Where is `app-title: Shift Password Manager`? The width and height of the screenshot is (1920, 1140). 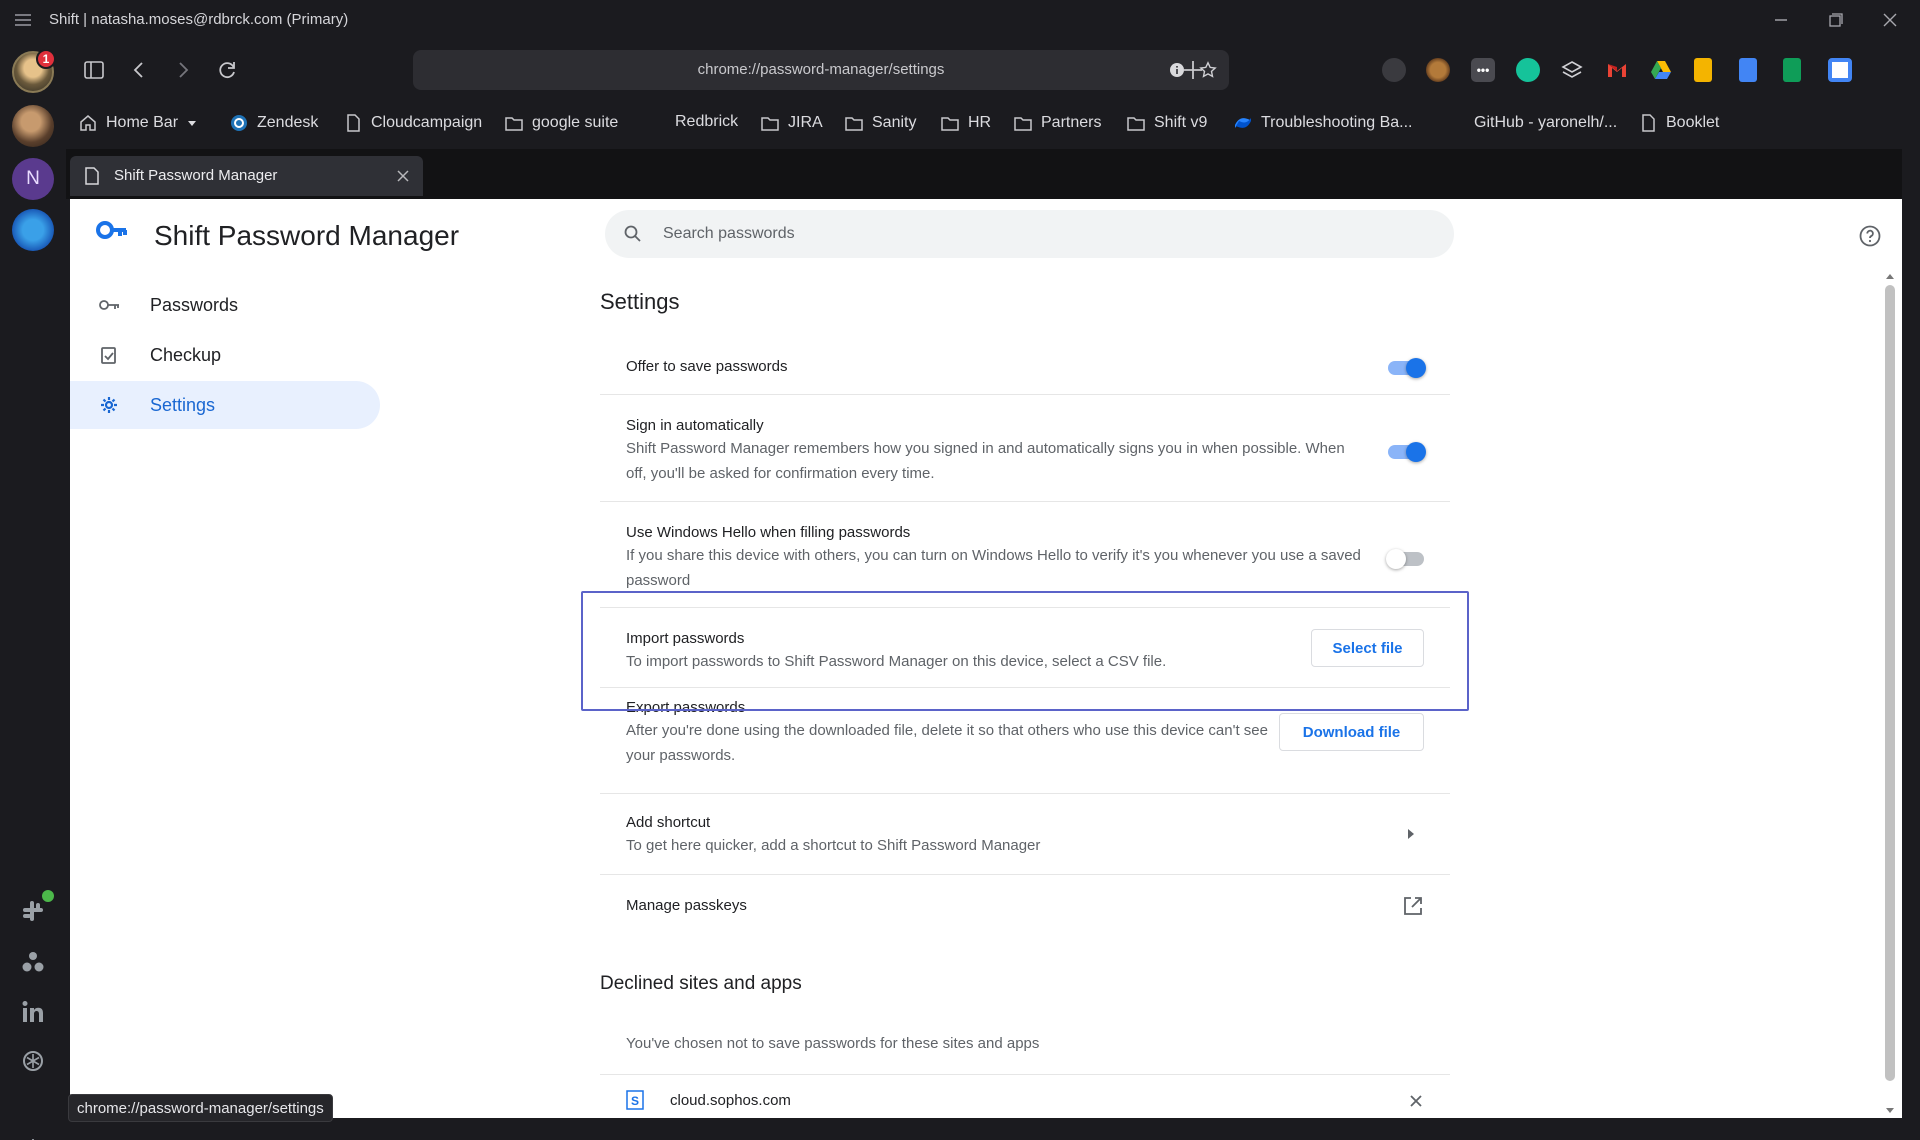 app-title: Shift Password Manager is located at coordinates (307, 235).